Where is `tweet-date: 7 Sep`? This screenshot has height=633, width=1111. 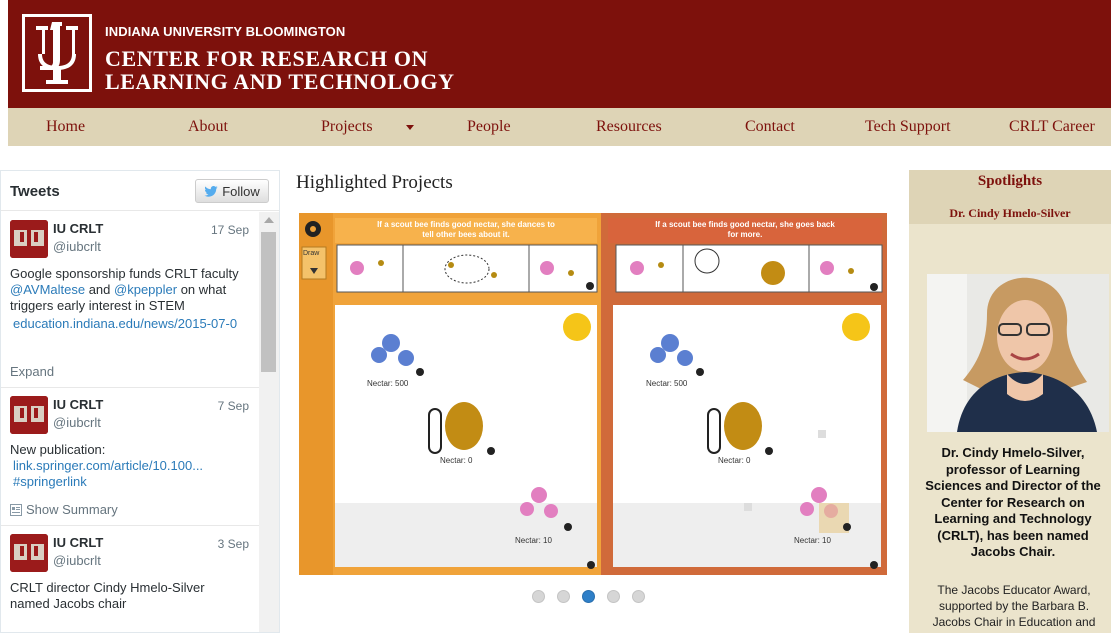 tweet-date: 7 Sep is located at coordinates (233, 406).